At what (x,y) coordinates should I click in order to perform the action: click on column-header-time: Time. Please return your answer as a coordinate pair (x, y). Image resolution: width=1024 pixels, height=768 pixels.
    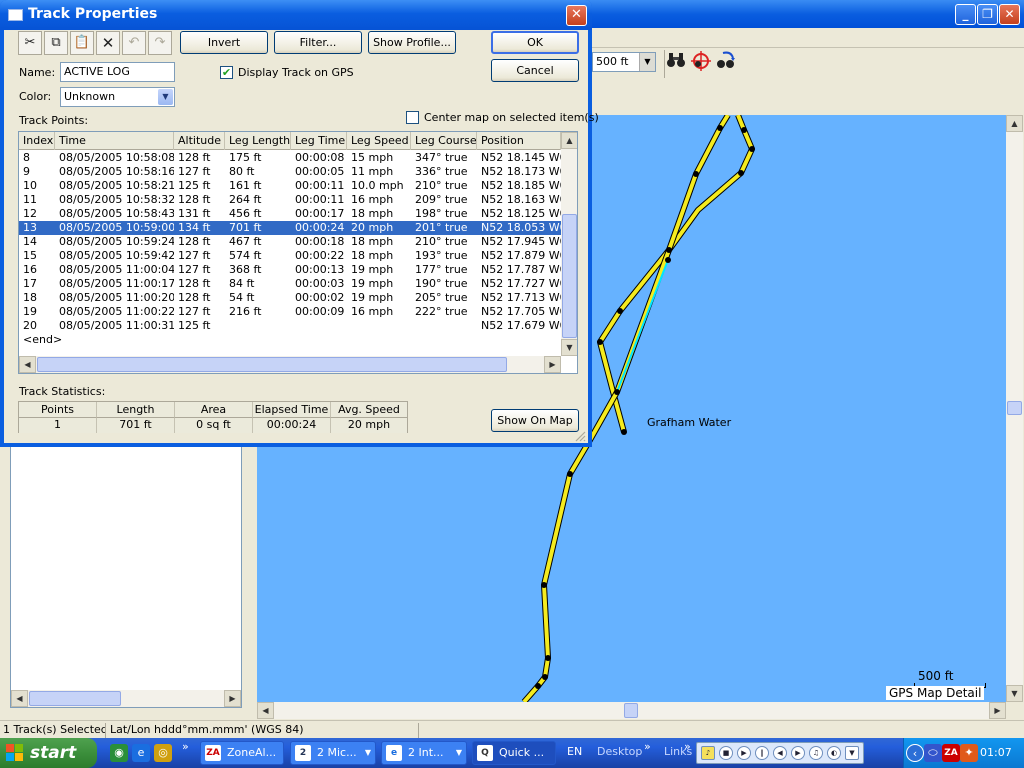
    Looking at the image, I should click on (114, 141).